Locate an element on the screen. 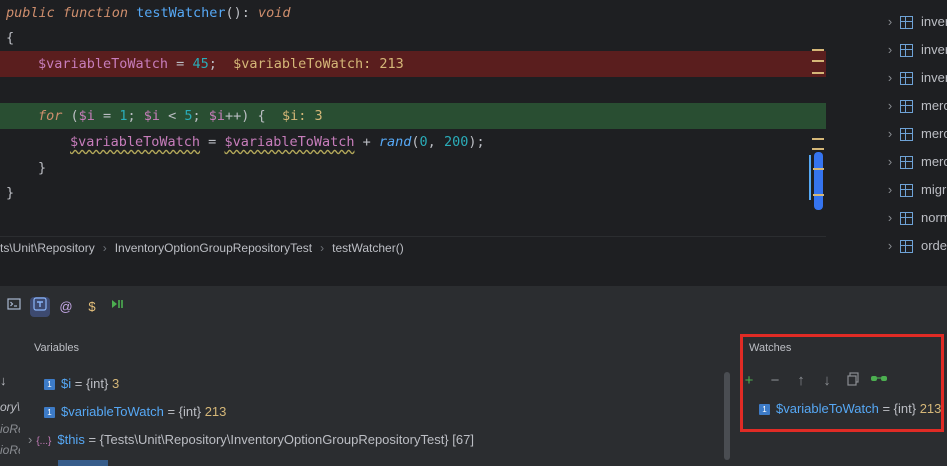  tree-item-label: merc is located at coordinates (934, 133).